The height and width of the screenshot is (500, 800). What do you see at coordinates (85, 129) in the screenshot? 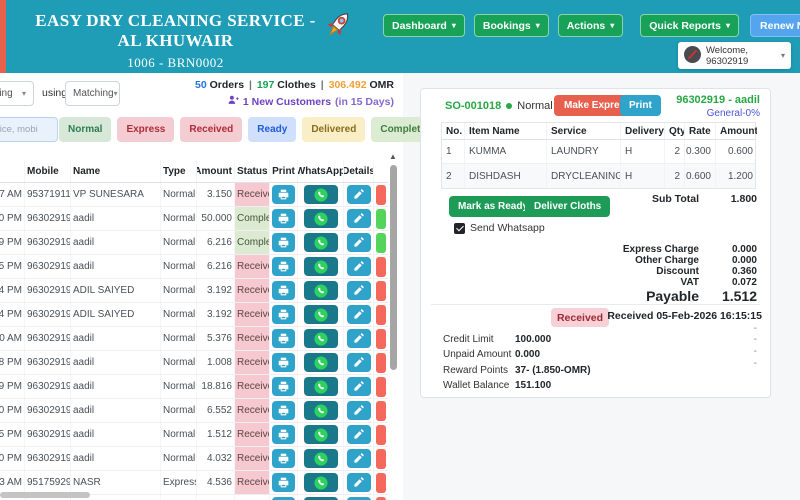
I see `filter-chip-normal: Normal` at bounding box center [85, 129].